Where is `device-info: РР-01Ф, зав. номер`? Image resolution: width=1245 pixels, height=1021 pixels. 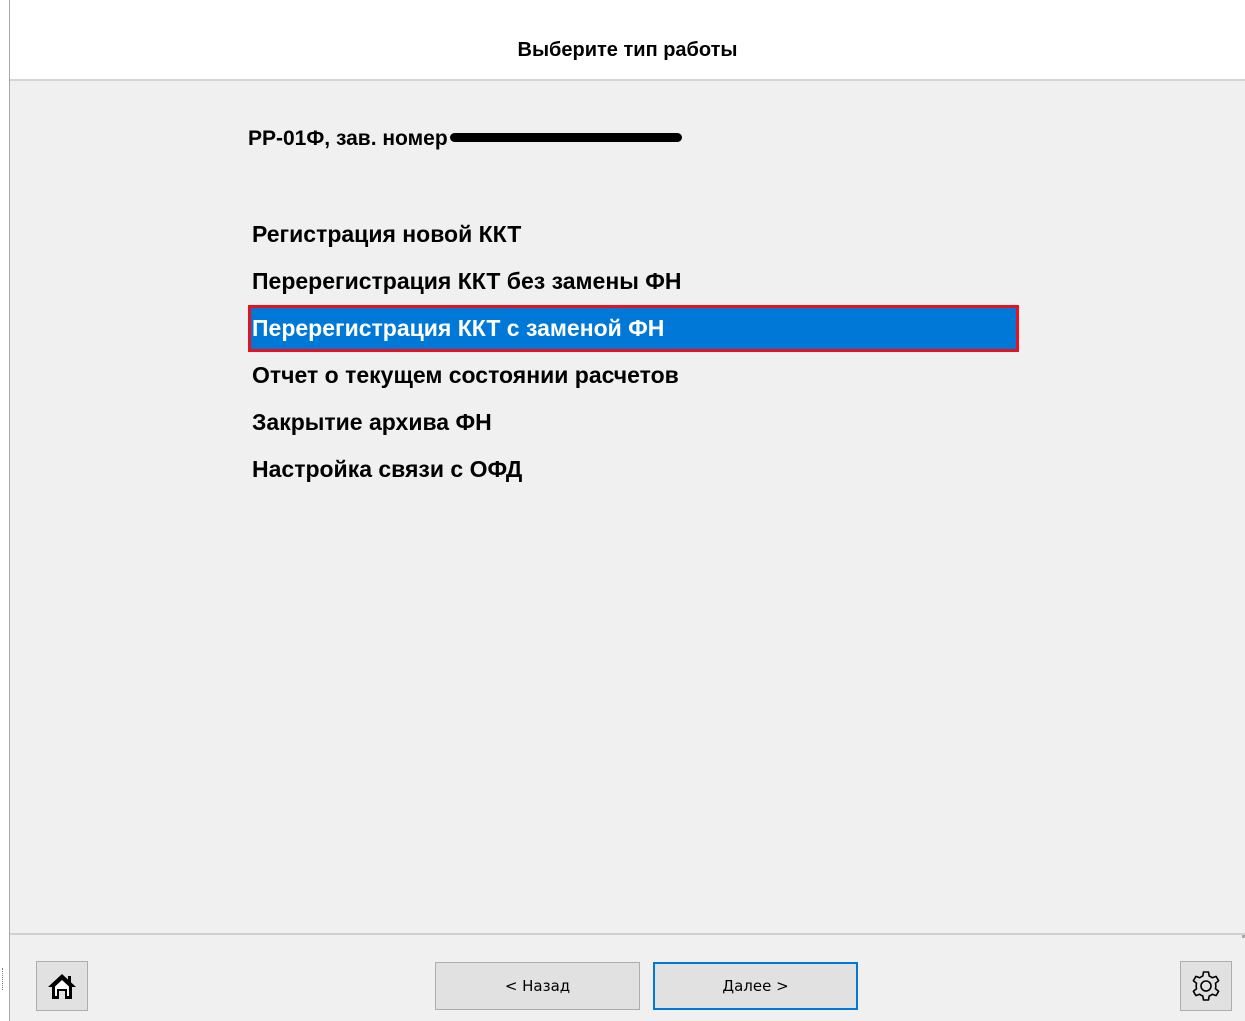
device-info: РР-01Ф, зав. номер is located at coordinates (465, 139).